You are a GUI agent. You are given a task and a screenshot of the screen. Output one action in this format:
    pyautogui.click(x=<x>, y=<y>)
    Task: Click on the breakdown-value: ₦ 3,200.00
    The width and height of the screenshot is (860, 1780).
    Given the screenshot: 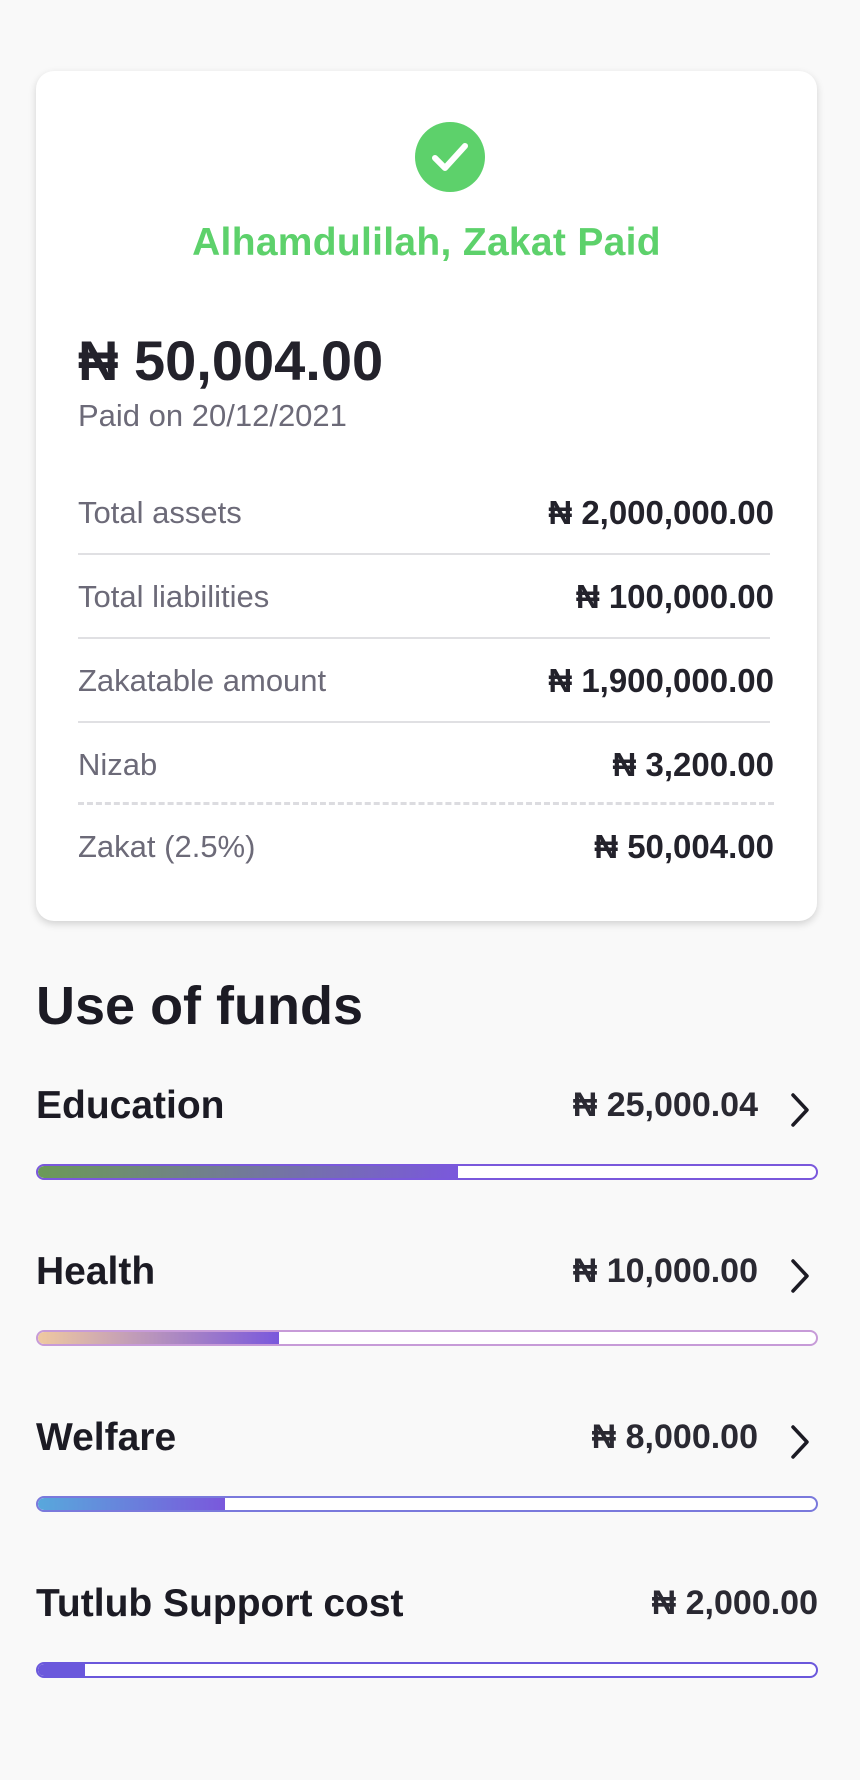 What is the action you would take?
    pyautogui.click(x=693, y=764)
    